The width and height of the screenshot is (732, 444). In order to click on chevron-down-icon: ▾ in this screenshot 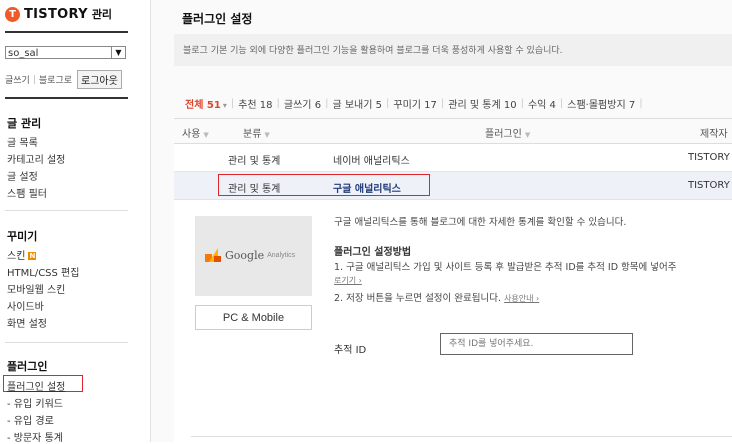, I will do `click(224, 105)`.